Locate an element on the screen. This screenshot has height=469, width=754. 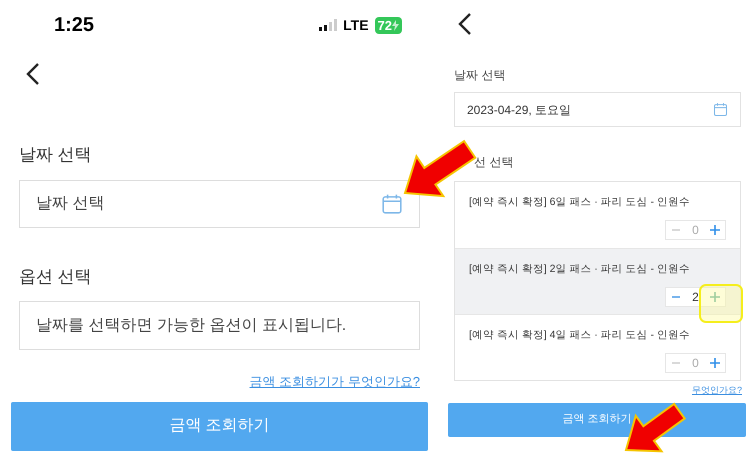
date-field: 2023-04-29, 토요일 is located at coordinates (597, 109).